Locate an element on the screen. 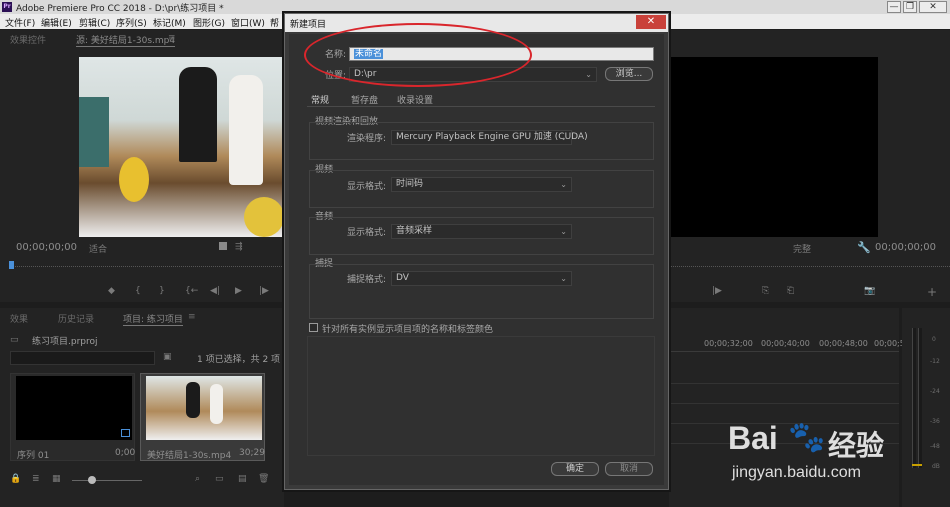 The height and width of the screenshot is (507, 950). playhead-icon is located at coordinates (11, 265).